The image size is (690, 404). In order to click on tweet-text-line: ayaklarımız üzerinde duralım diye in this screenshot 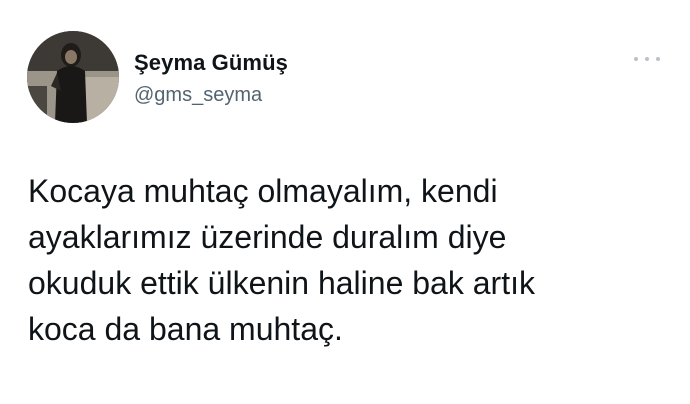, I will do `click(267, 237)`.